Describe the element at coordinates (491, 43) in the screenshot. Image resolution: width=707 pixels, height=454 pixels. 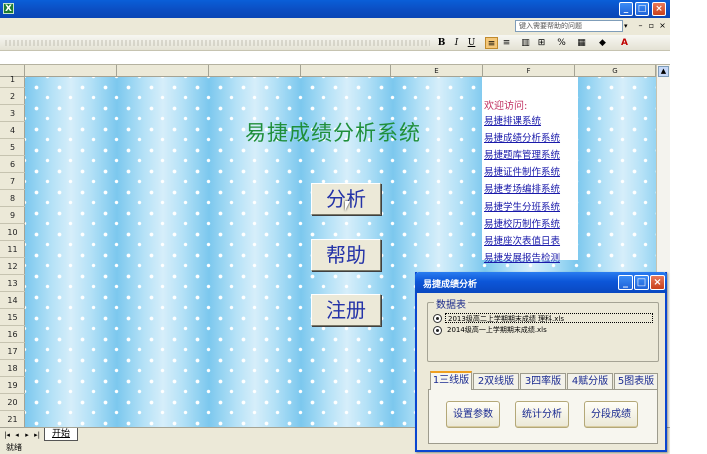
I see `align-left-icon: ≡` at that location.